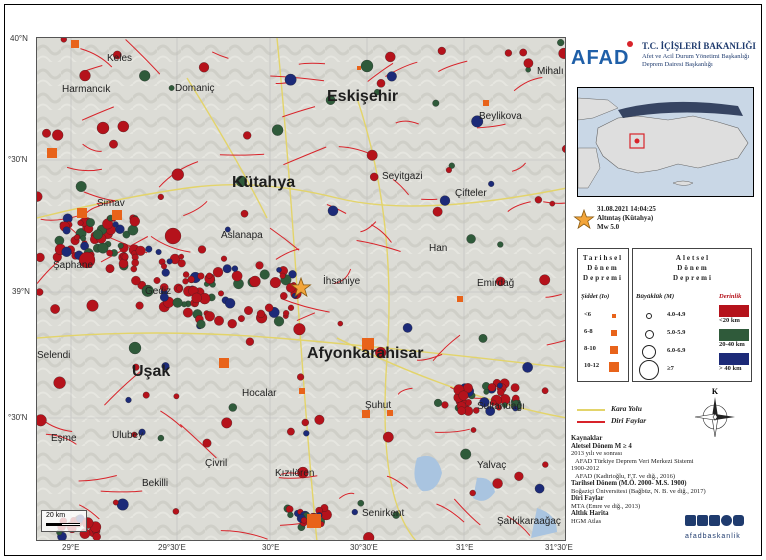 The height and width of the screenshot is (560, 766). What do you see at coordinates (714, 520) in the screenshot?
I see `twitter-icon` at bounding box center [714, 520].